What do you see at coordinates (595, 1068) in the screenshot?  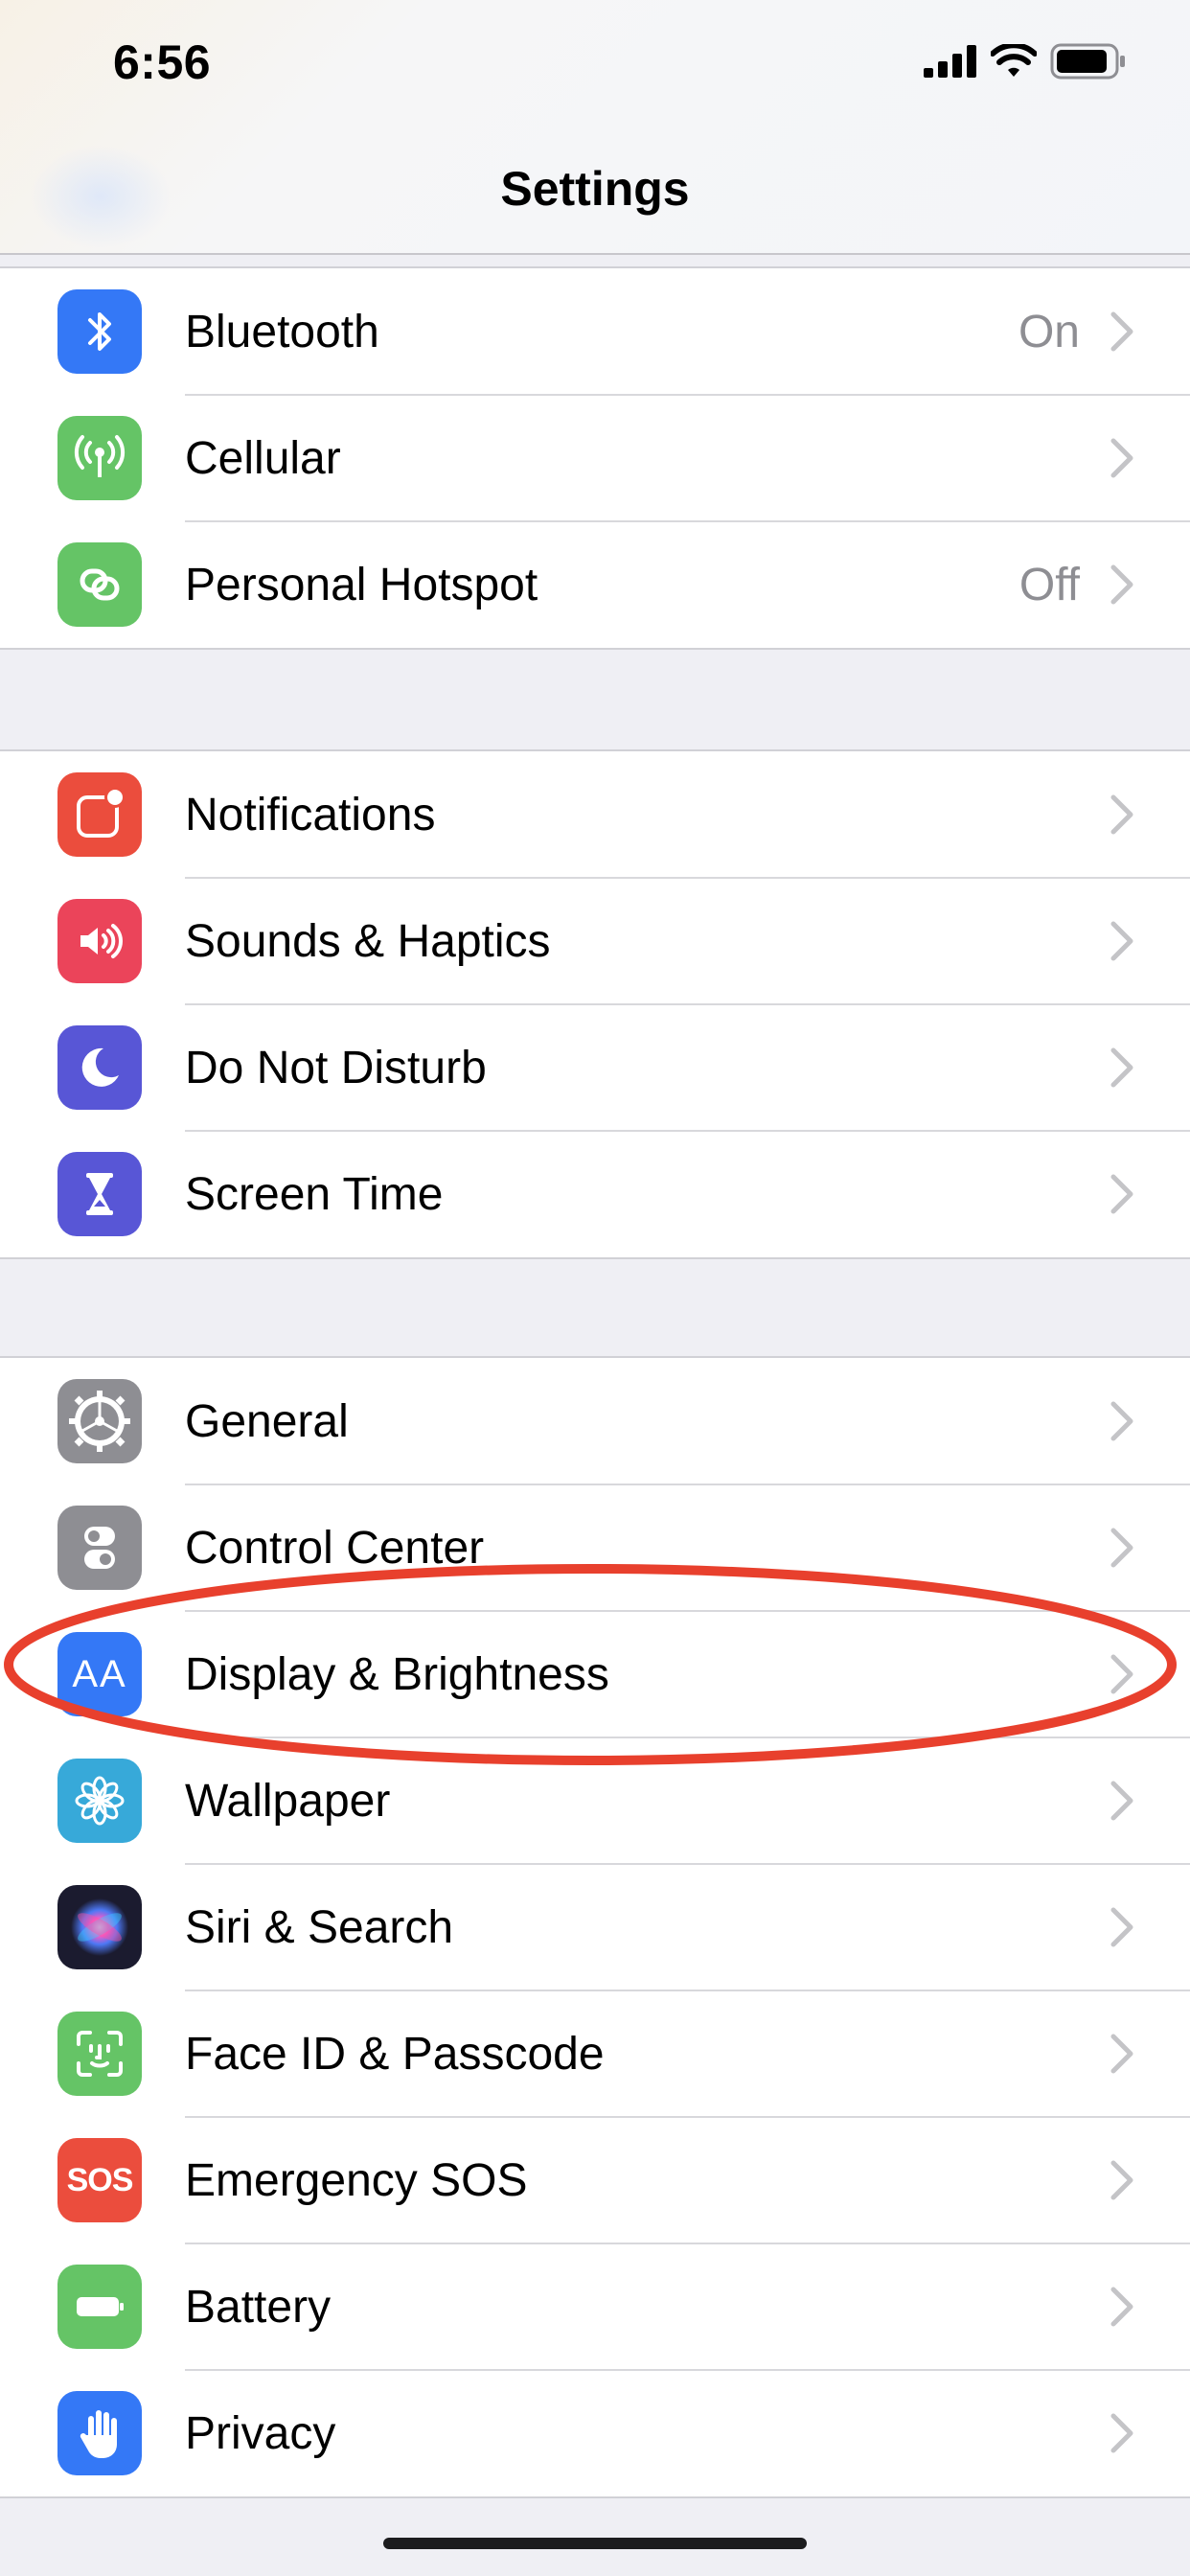 I see `row-do-not-disturb: Do Not Disturb` at bounding box center [595, 1068].